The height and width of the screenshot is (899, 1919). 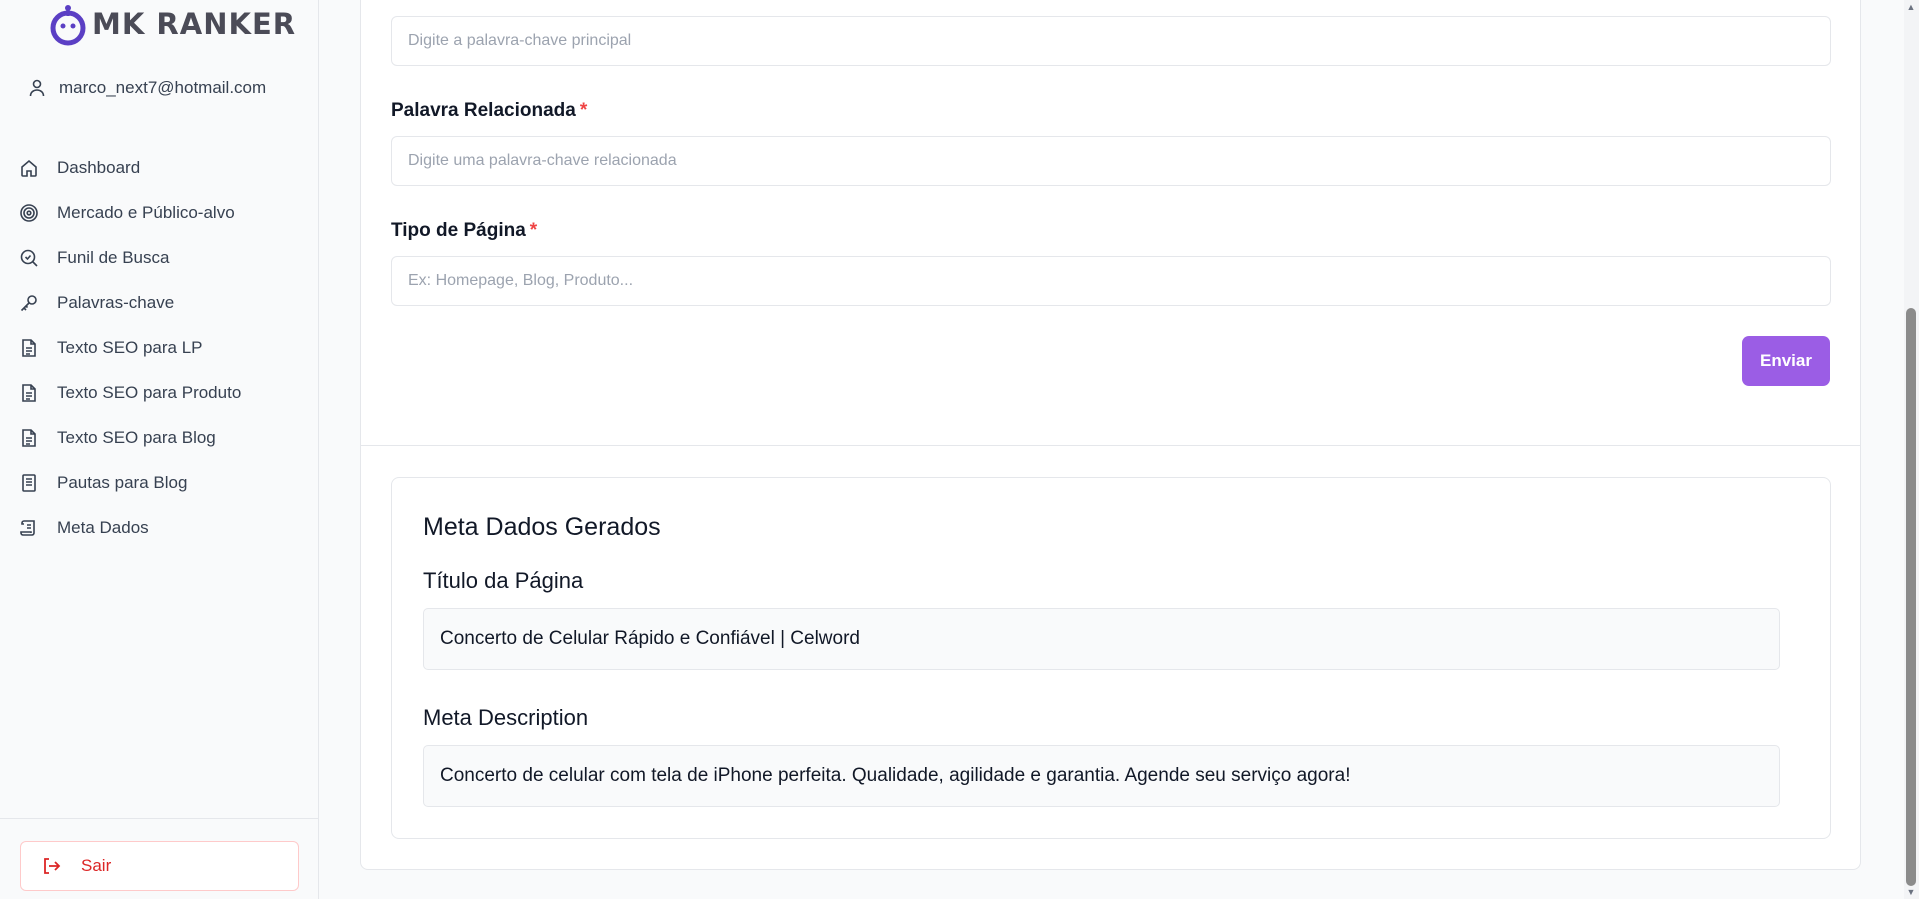 I want to click on section-divider, so click(x=1110, y=445).